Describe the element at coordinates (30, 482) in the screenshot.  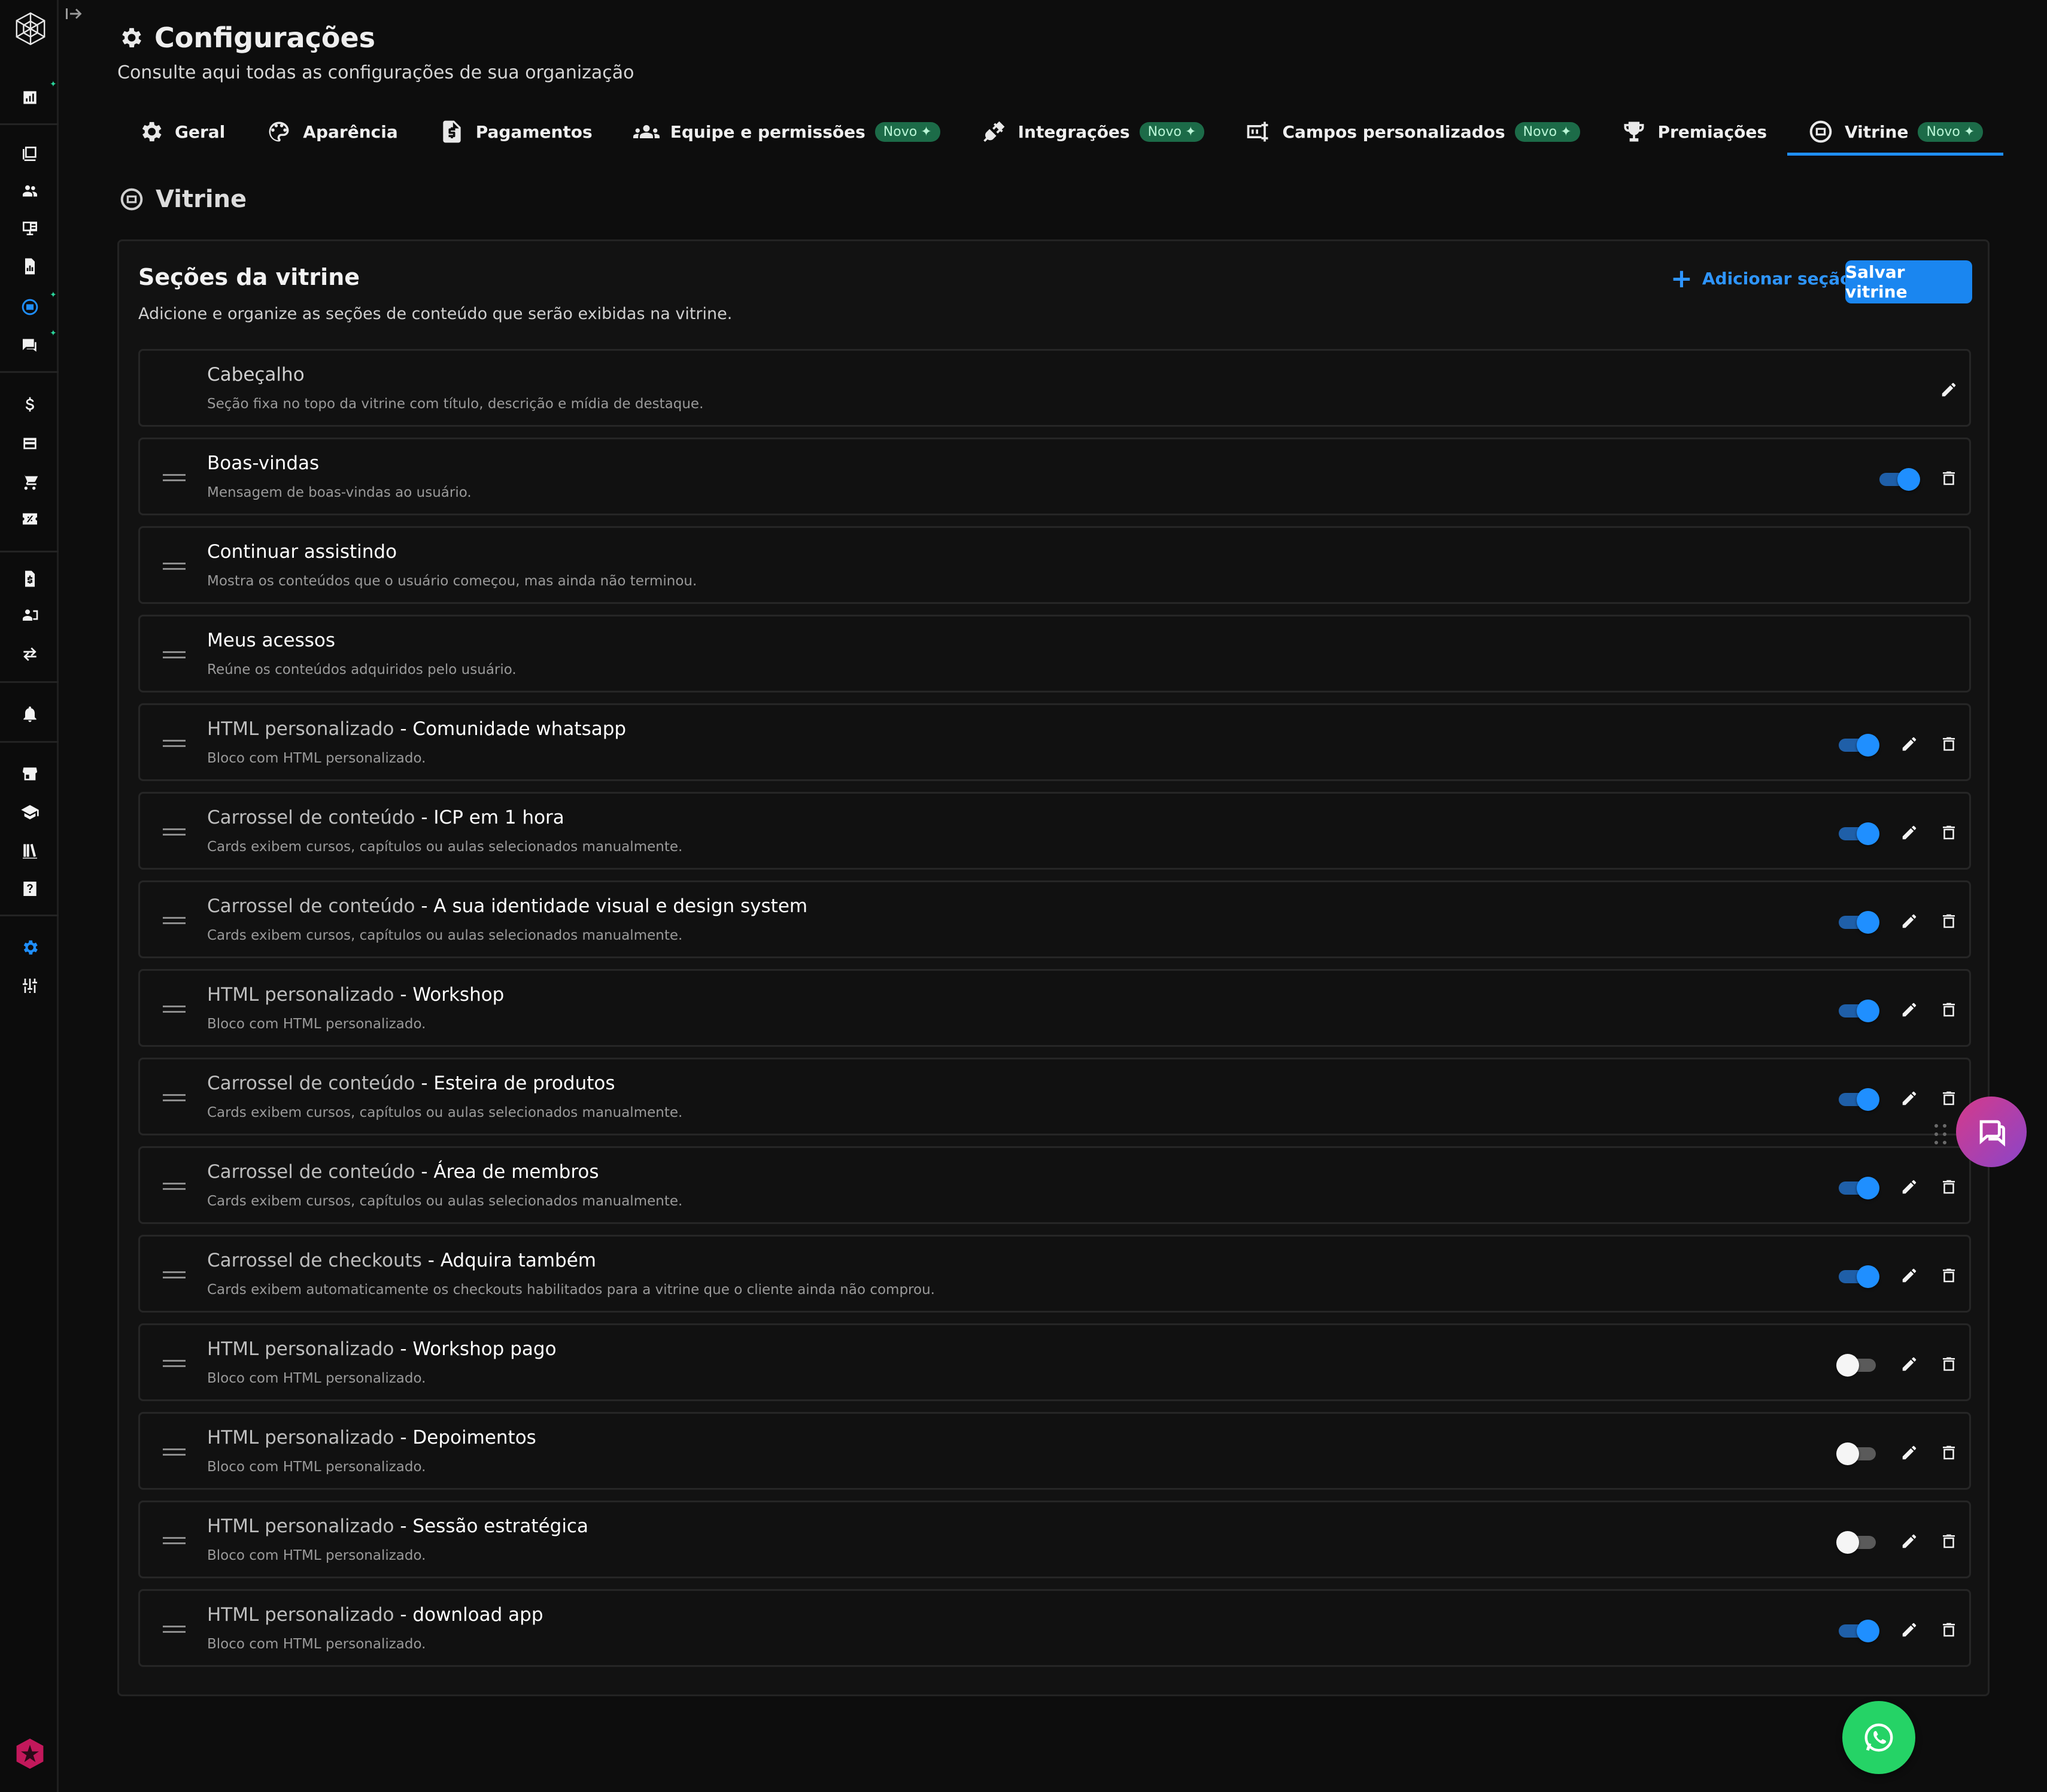
I see `cart-icon` at that location.